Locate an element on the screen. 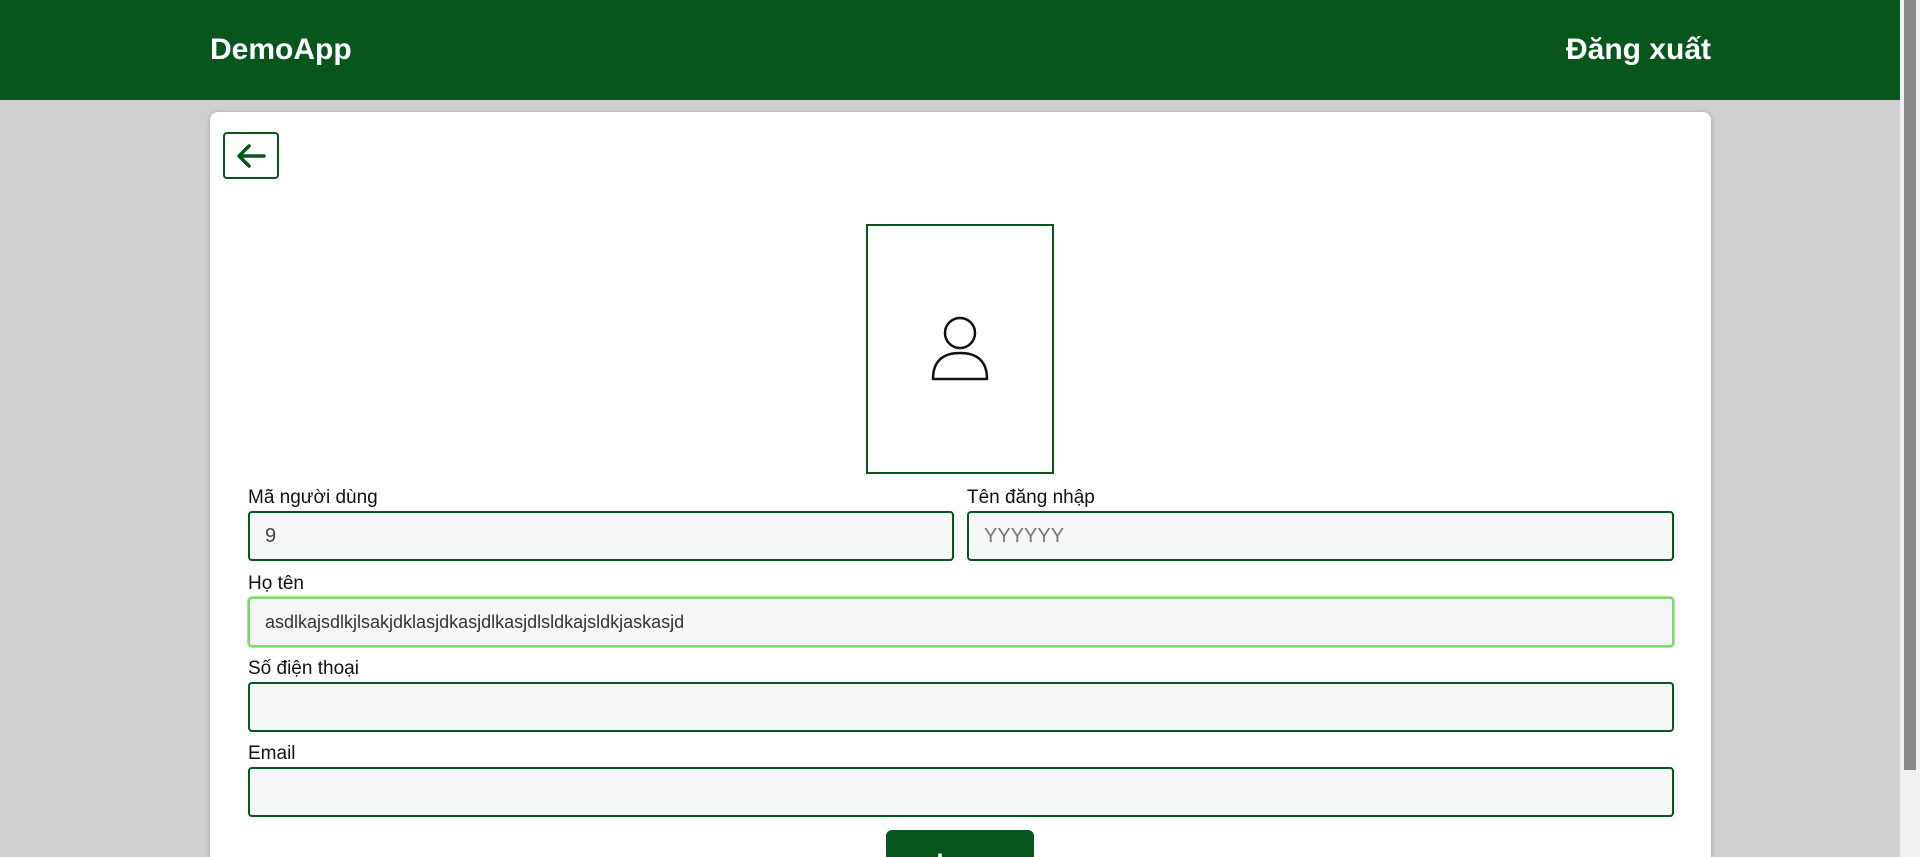 This screenshot has width=1920, height=857. email-input is located at coordinates (961, 792).